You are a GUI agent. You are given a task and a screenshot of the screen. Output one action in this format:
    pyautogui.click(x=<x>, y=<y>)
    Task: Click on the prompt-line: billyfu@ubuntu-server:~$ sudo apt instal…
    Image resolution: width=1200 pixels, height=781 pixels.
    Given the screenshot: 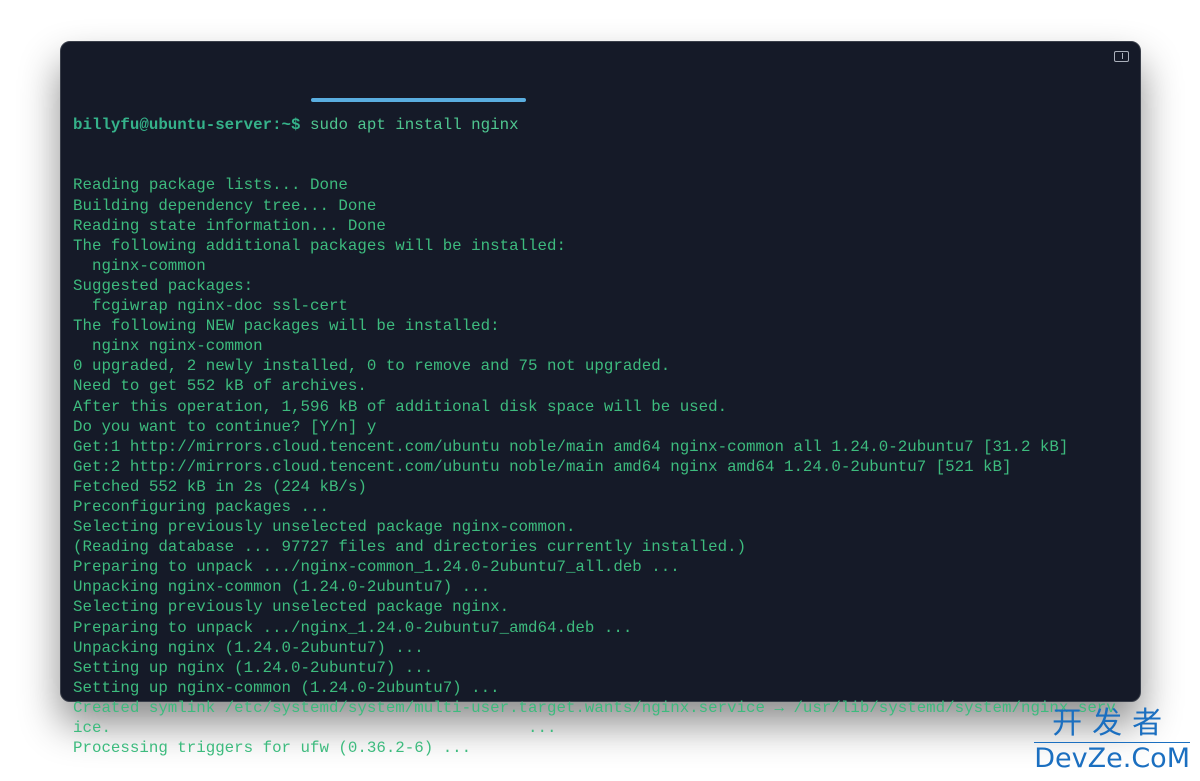 What is the action you would take?
    pyautogui.click(x=594, y=125)
    